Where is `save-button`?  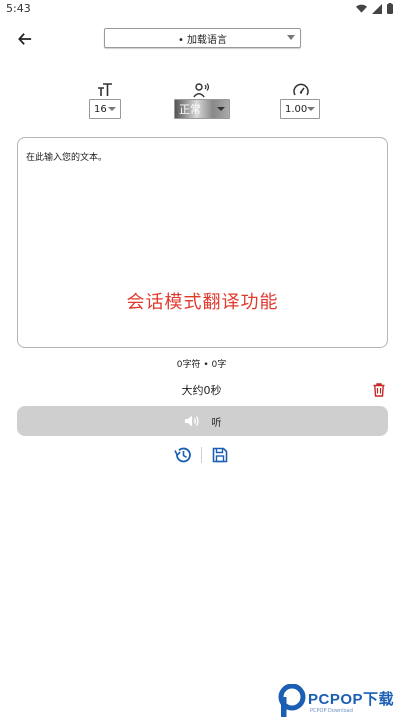
save-button is located at coordinates (220, 455).